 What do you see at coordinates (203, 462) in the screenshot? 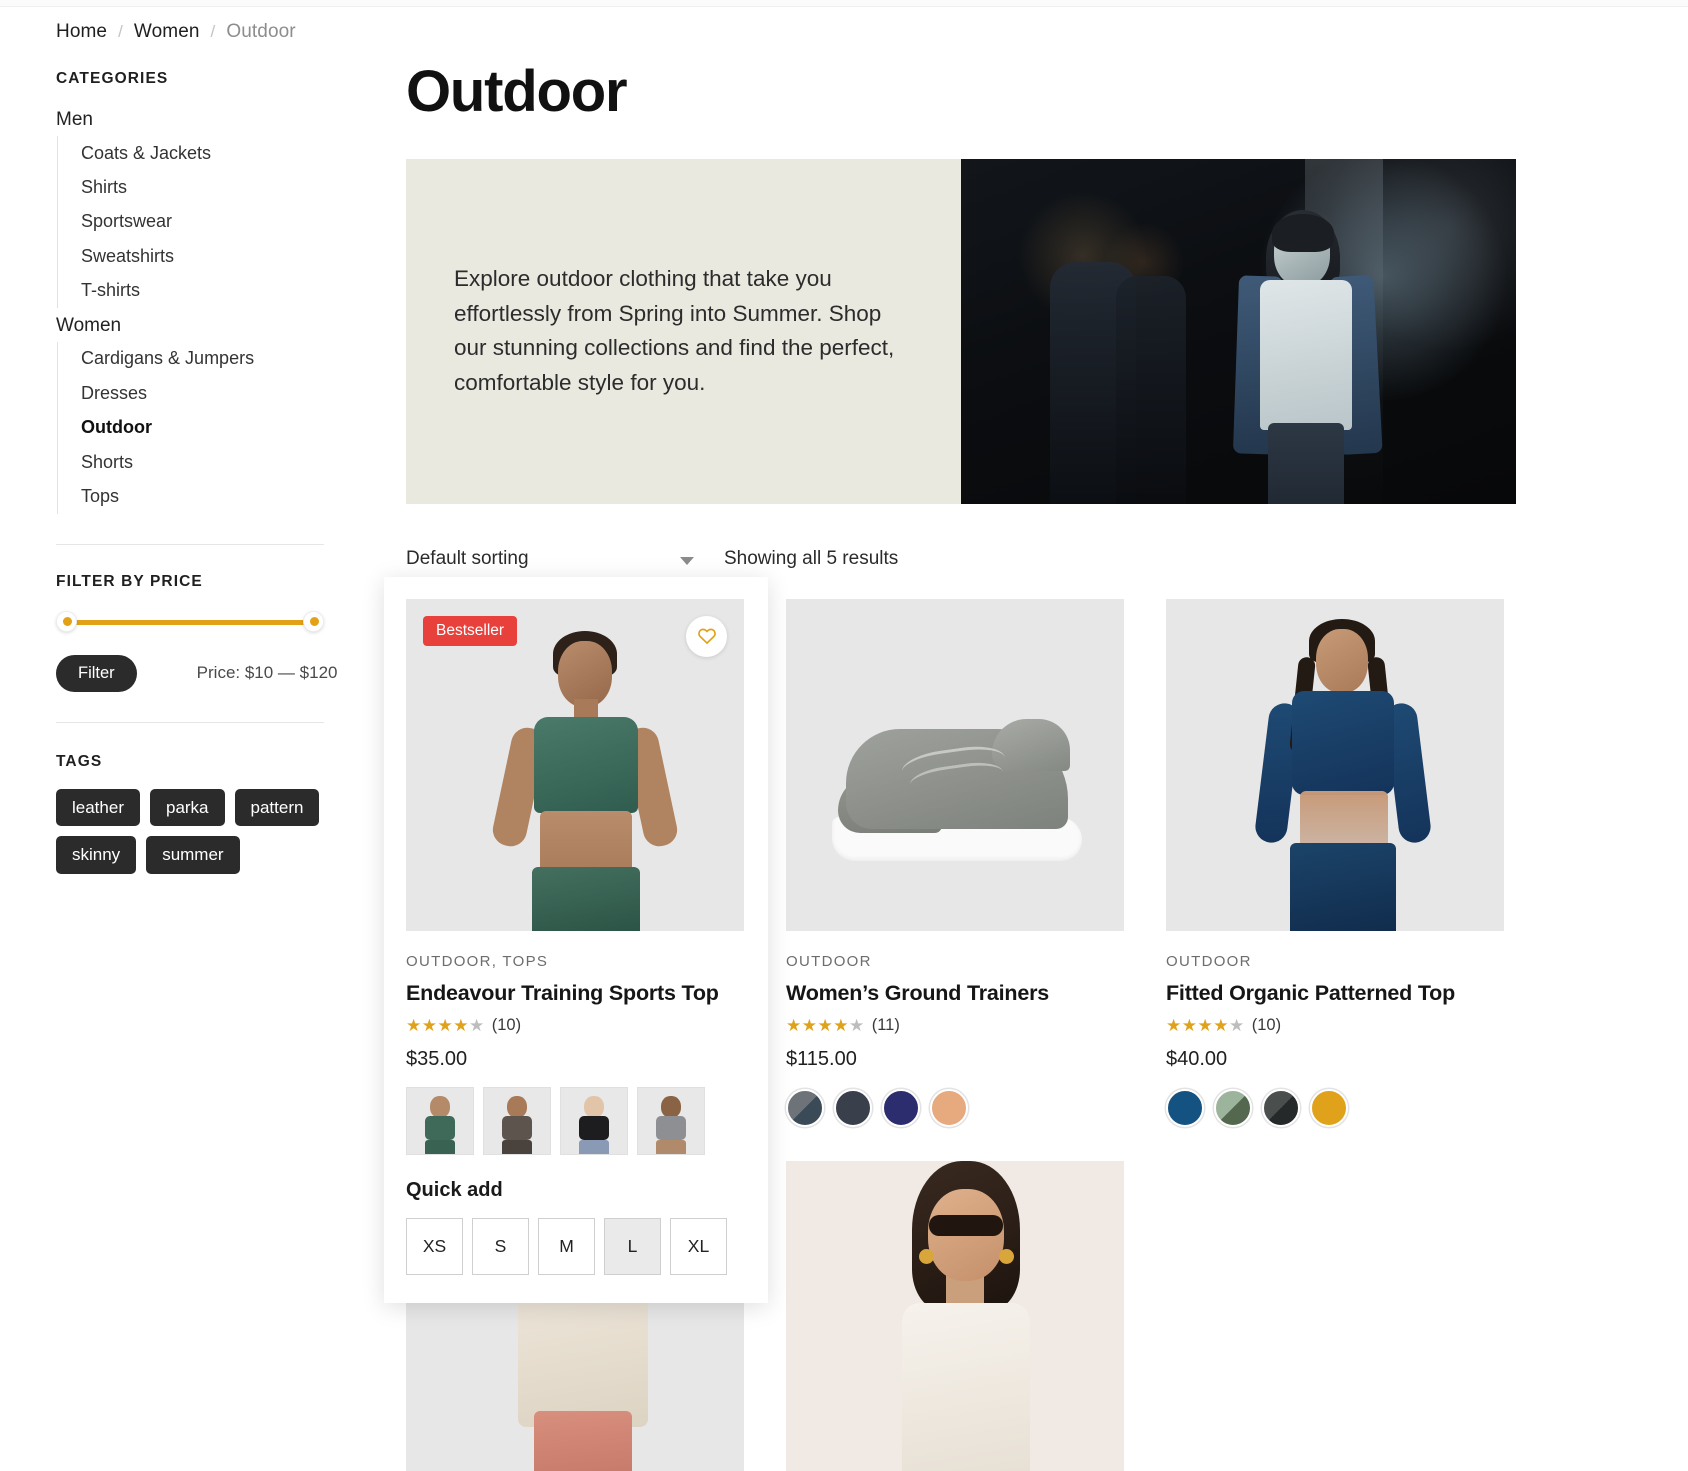
I see `sidebar-item-shorts: Shorts` at bounding box center [203, 462].